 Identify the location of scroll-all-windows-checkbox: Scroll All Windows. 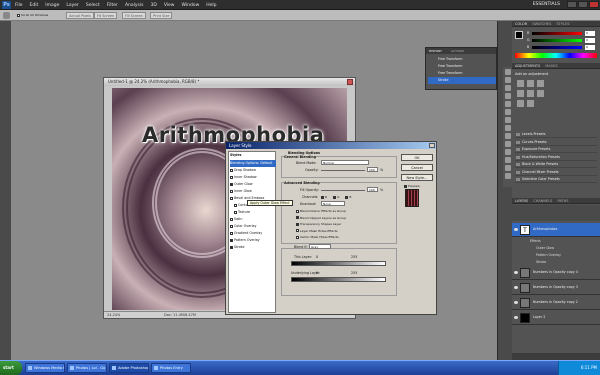
(32, 15).